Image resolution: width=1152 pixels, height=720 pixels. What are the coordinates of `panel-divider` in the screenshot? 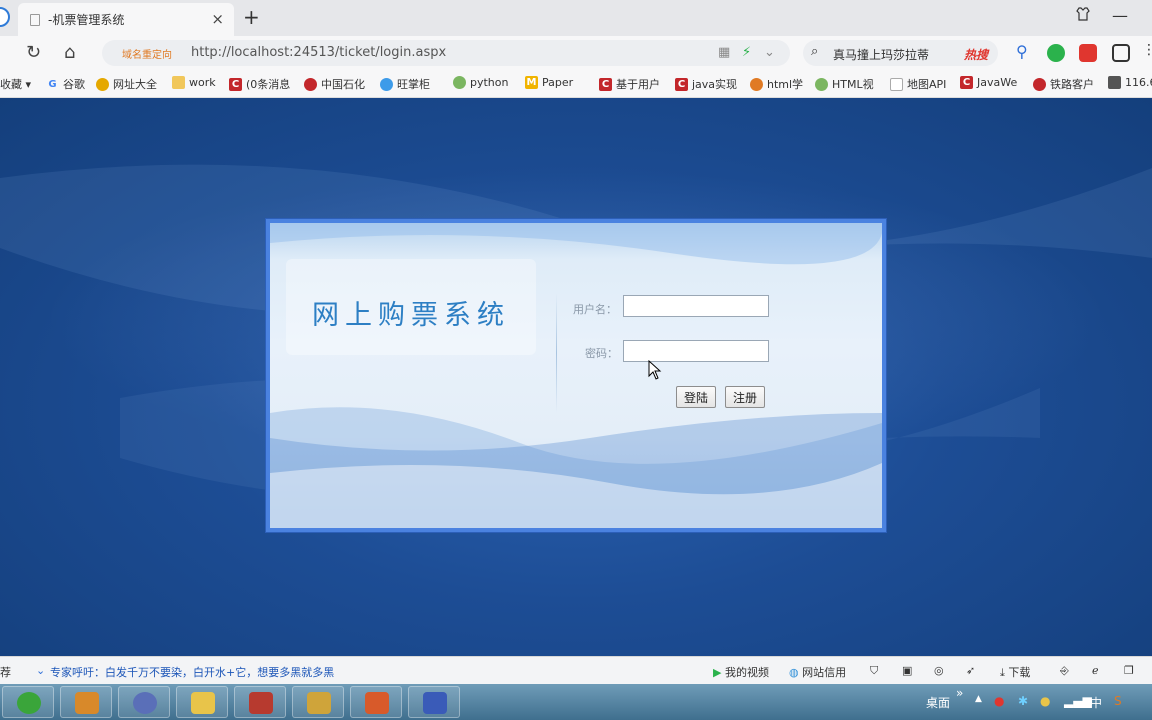 It's located at (556, 353).